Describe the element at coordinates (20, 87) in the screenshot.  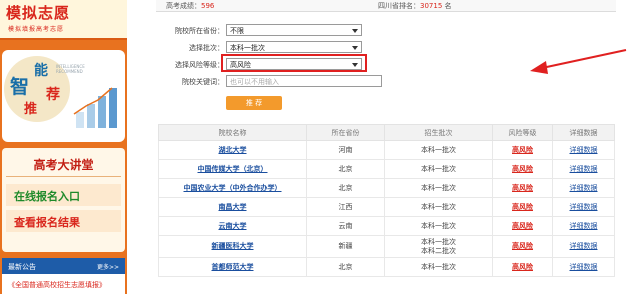
I see `banner-char-zhi: 智` at that location.